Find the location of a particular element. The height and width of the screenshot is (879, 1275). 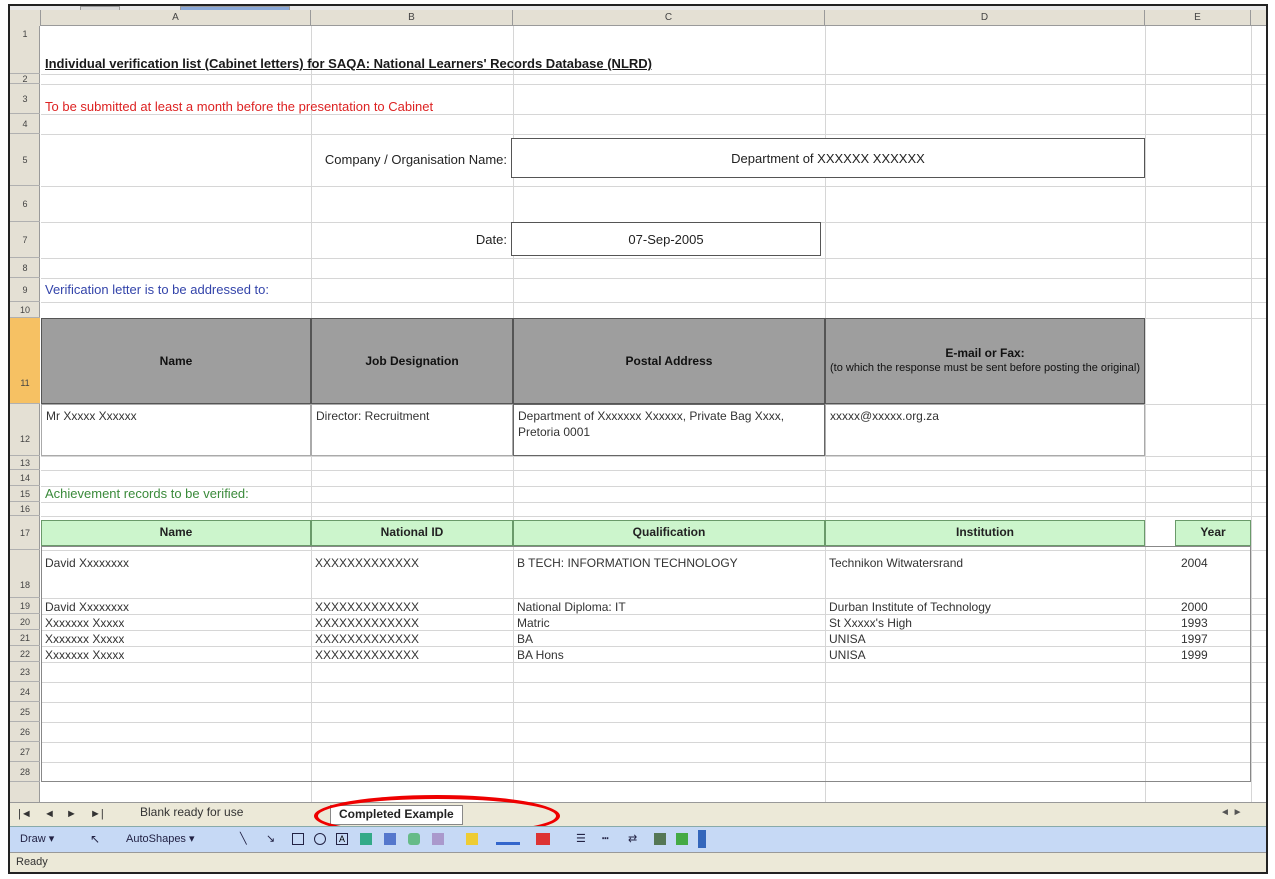

row-header: 20 is located at coordinates (25, 622).